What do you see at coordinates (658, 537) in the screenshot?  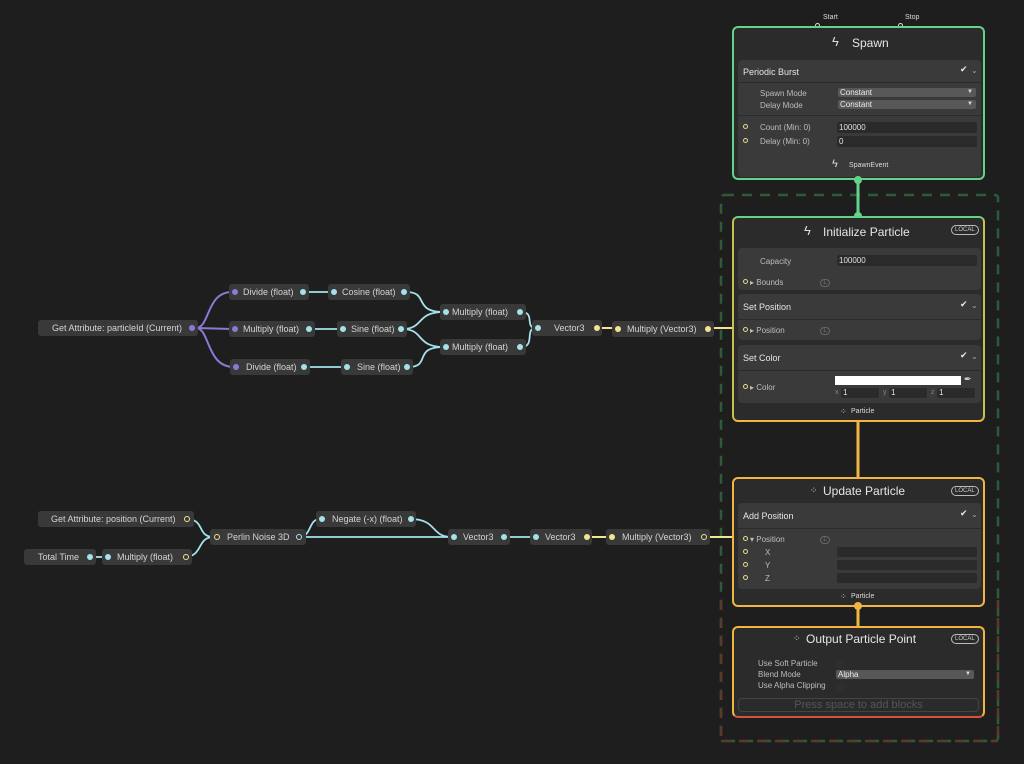 I see `multiply-vector3-node-bottom: Multiply (Vector3)` at bounding box center [658, 537].